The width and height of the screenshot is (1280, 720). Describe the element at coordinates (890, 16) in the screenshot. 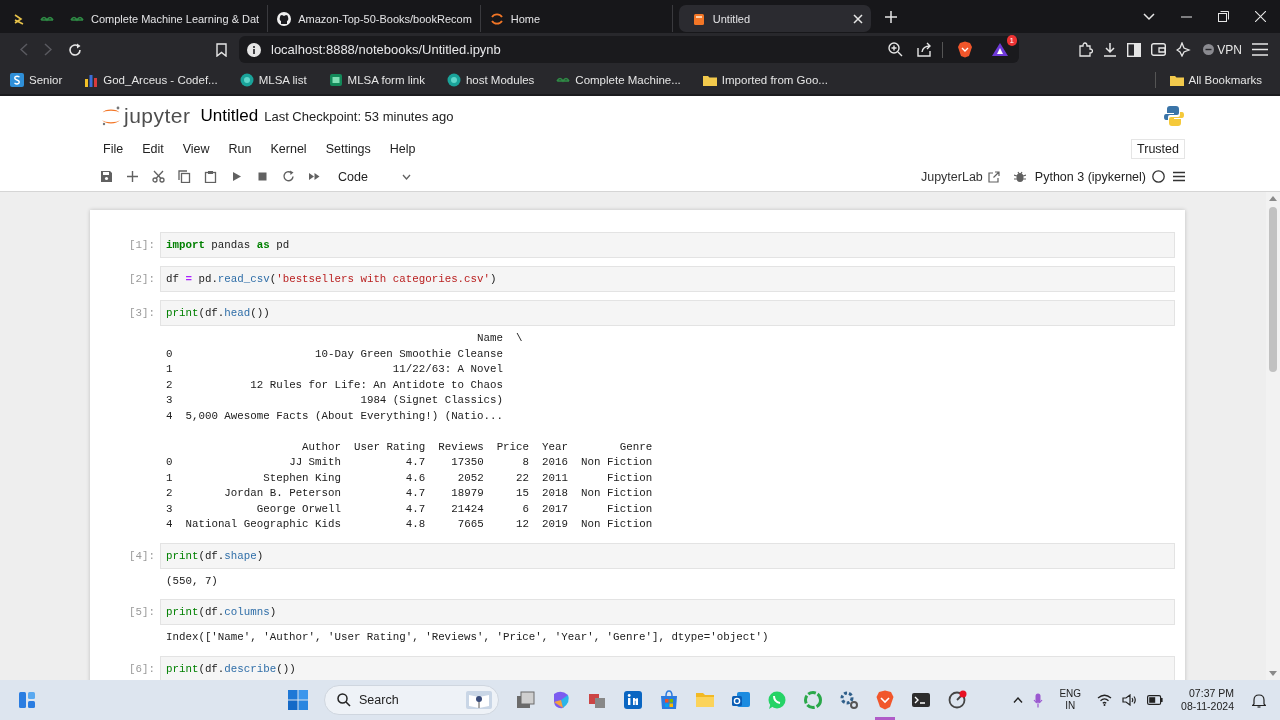

I see `new-tab-icon` at that location.